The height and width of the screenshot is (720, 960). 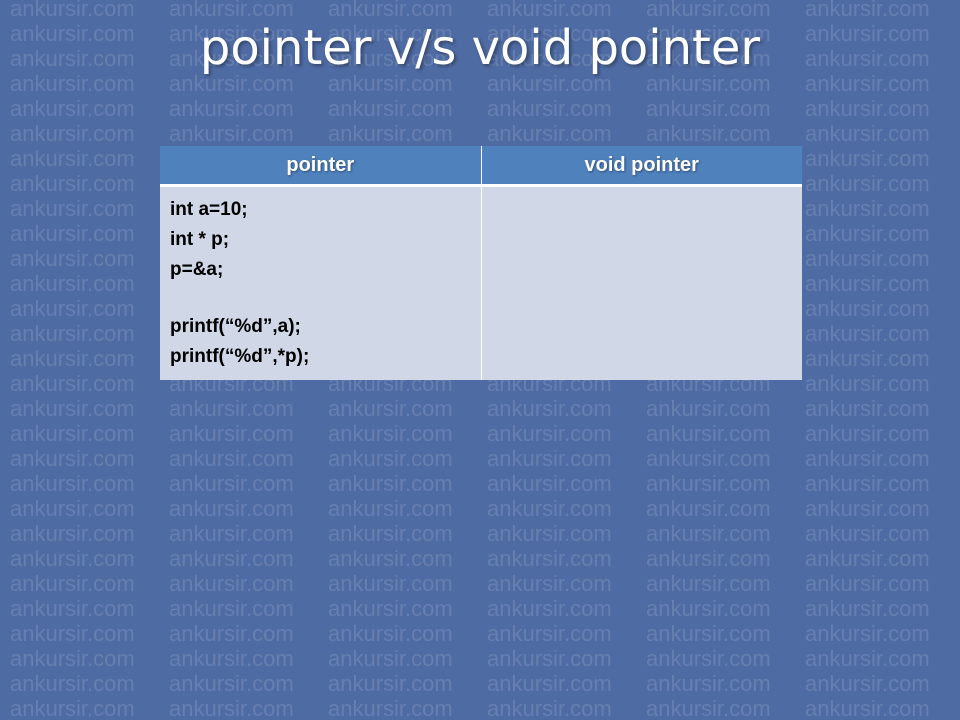 I want to click on table-header-row: pointer void pointer, so click(x=481, y=166).